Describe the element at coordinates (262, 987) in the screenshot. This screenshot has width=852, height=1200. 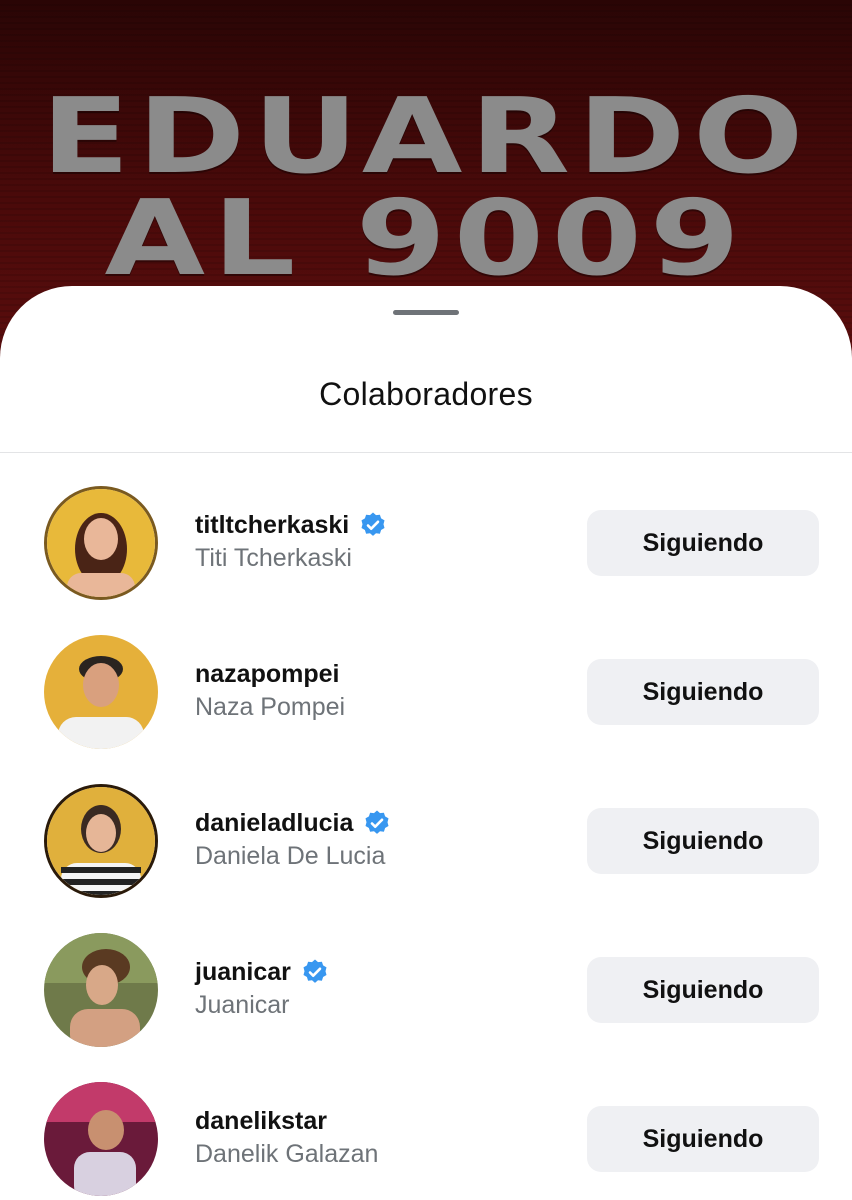
I see `collaborator-names: juanicar Juanicar` at that location.